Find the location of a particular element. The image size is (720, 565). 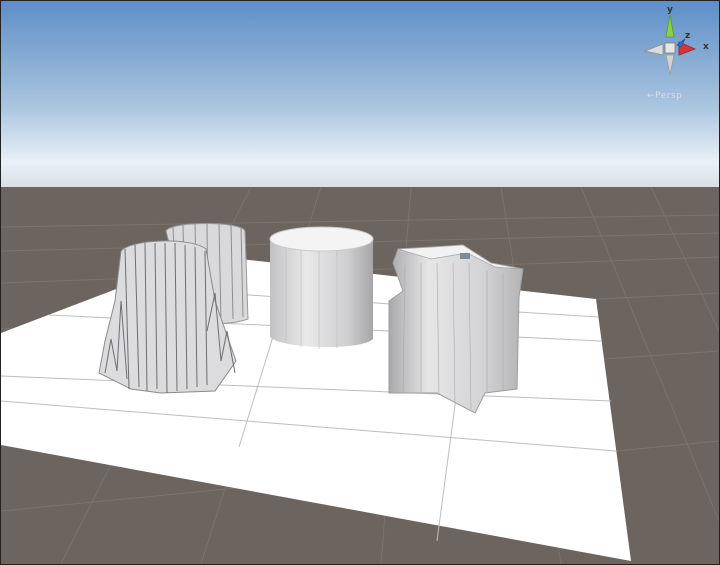

orientation-gizmo: y z x is located at coordinates (677, 45).